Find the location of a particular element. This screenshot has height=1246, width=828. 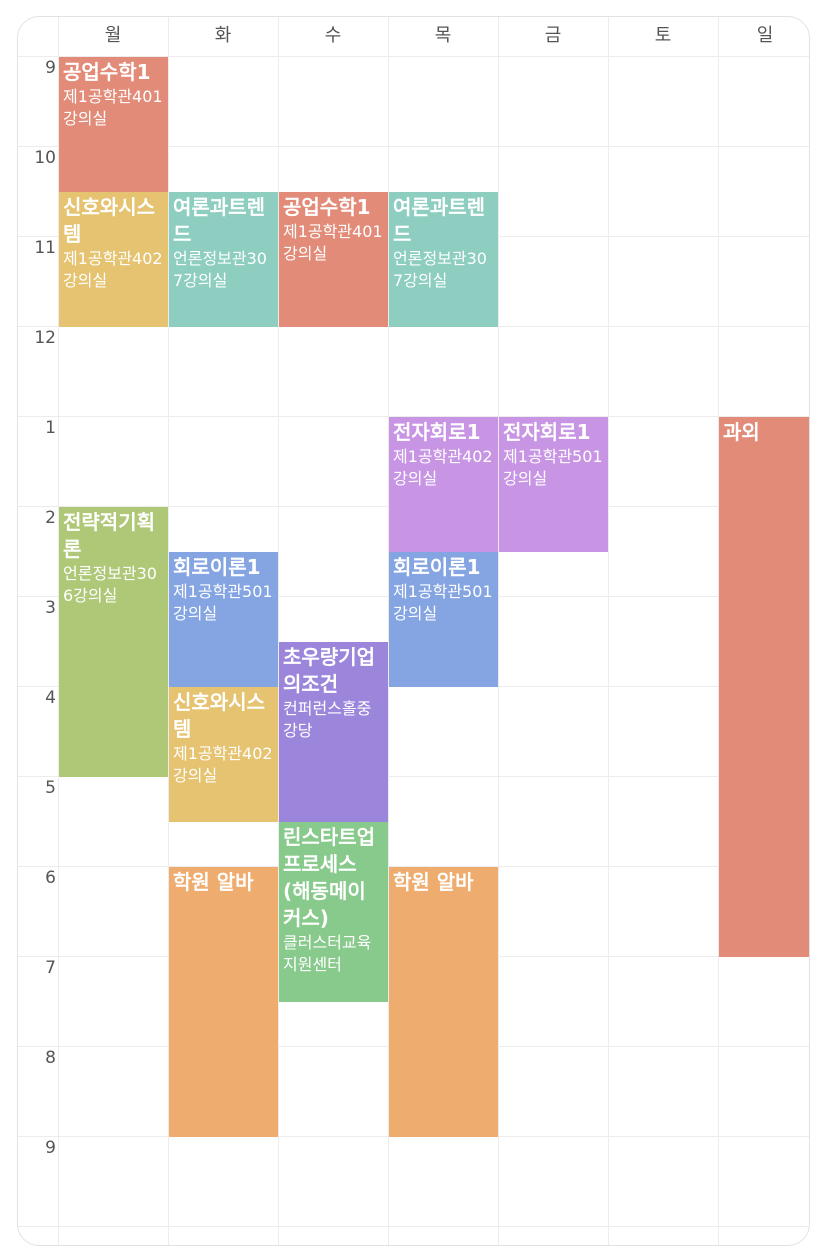

course-block: 초우량기업의조건 컨퍼런스홀중강당 is located at coordinates (333, 732).